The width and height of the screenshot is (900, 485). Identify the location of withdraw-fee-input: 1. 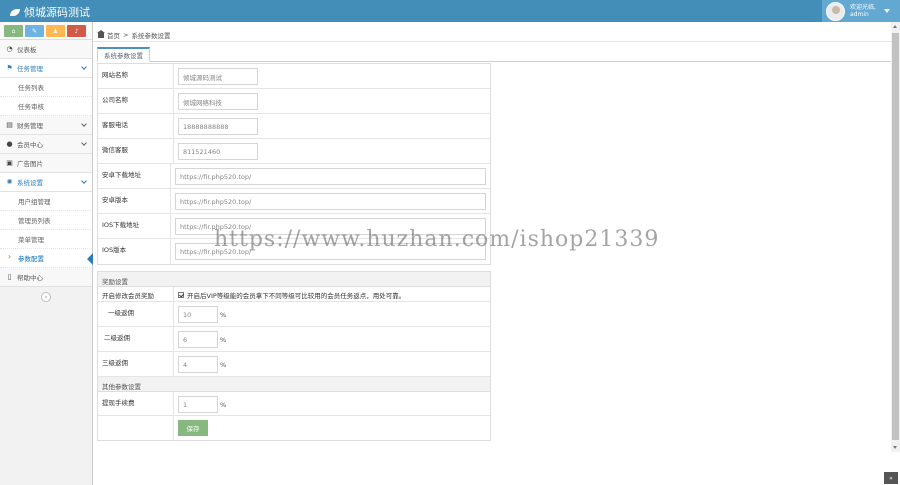
(198, 404).